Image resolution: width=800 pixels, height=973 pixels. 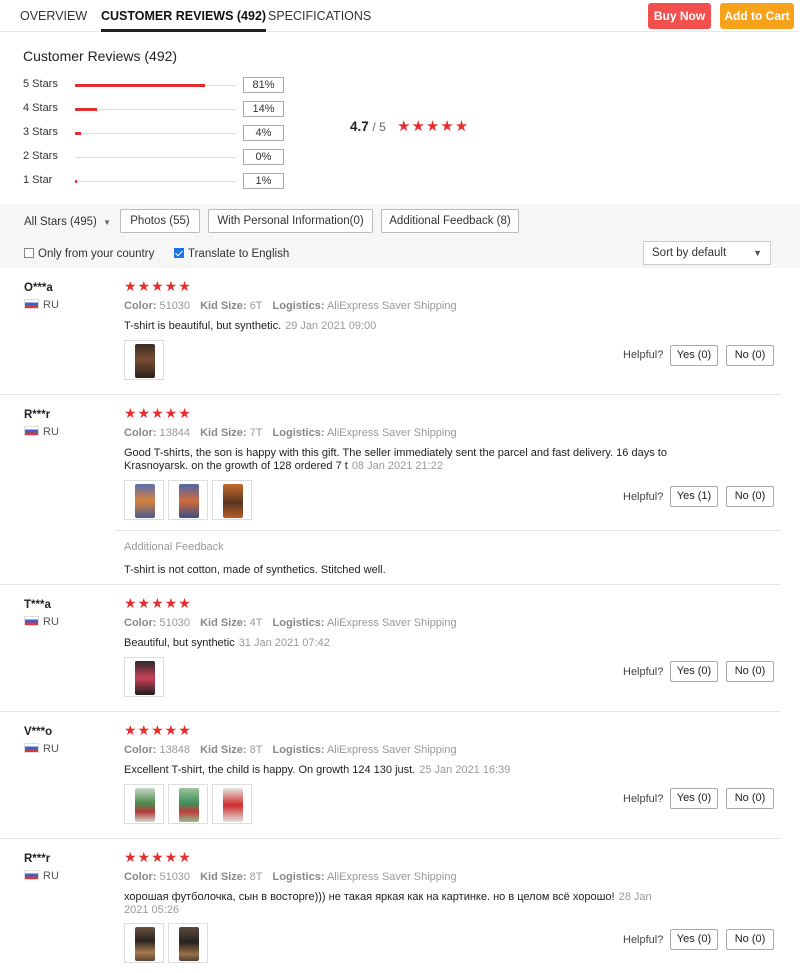 What do you see at coordinates (679, 16) in the screenshot?
I see `buy-now-button: Buy Now` at bounding box center [679, 16].